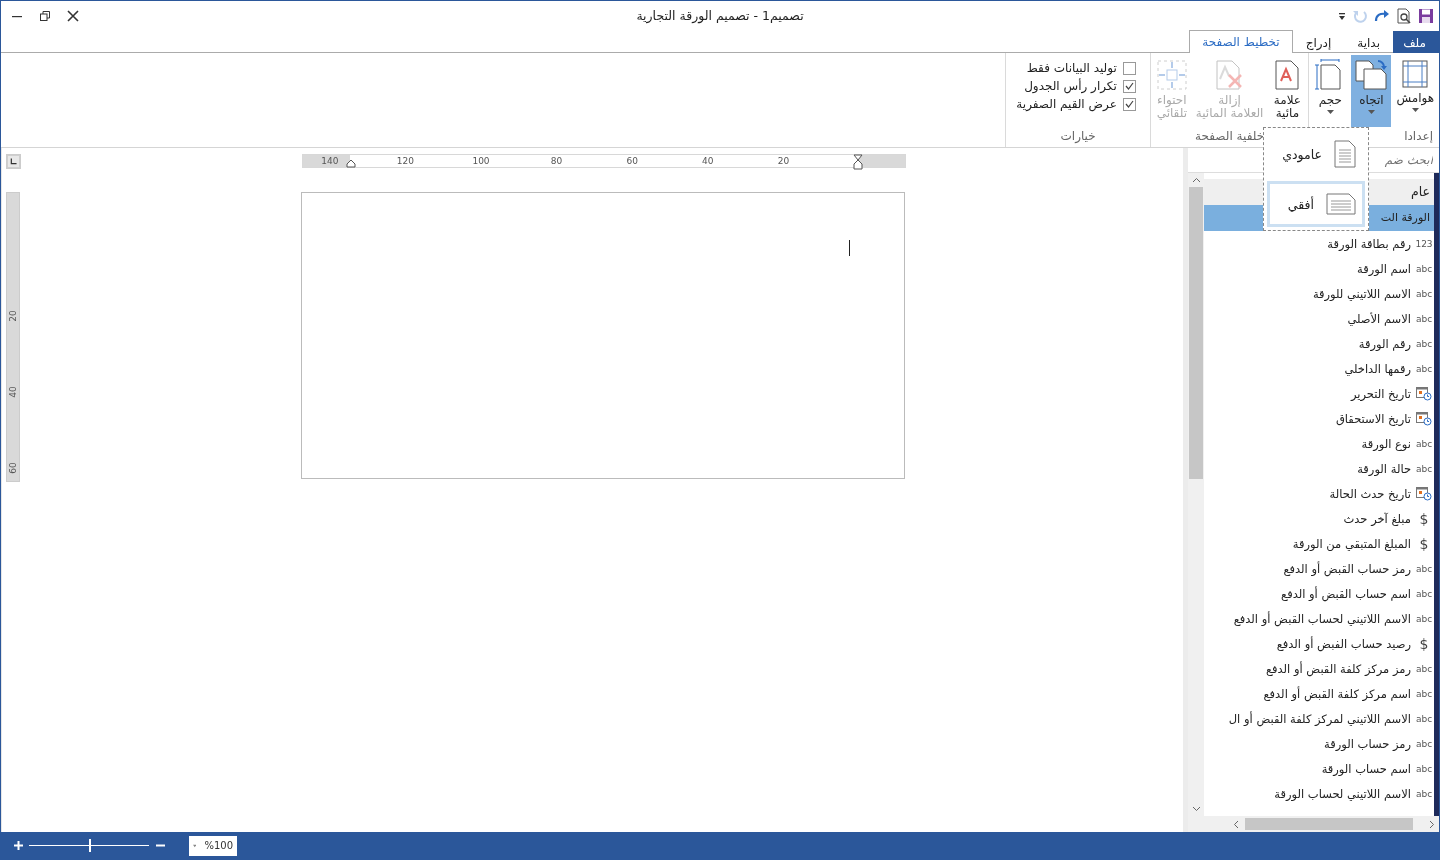  I want to click on ruler-number: 100, so click(481, 161).